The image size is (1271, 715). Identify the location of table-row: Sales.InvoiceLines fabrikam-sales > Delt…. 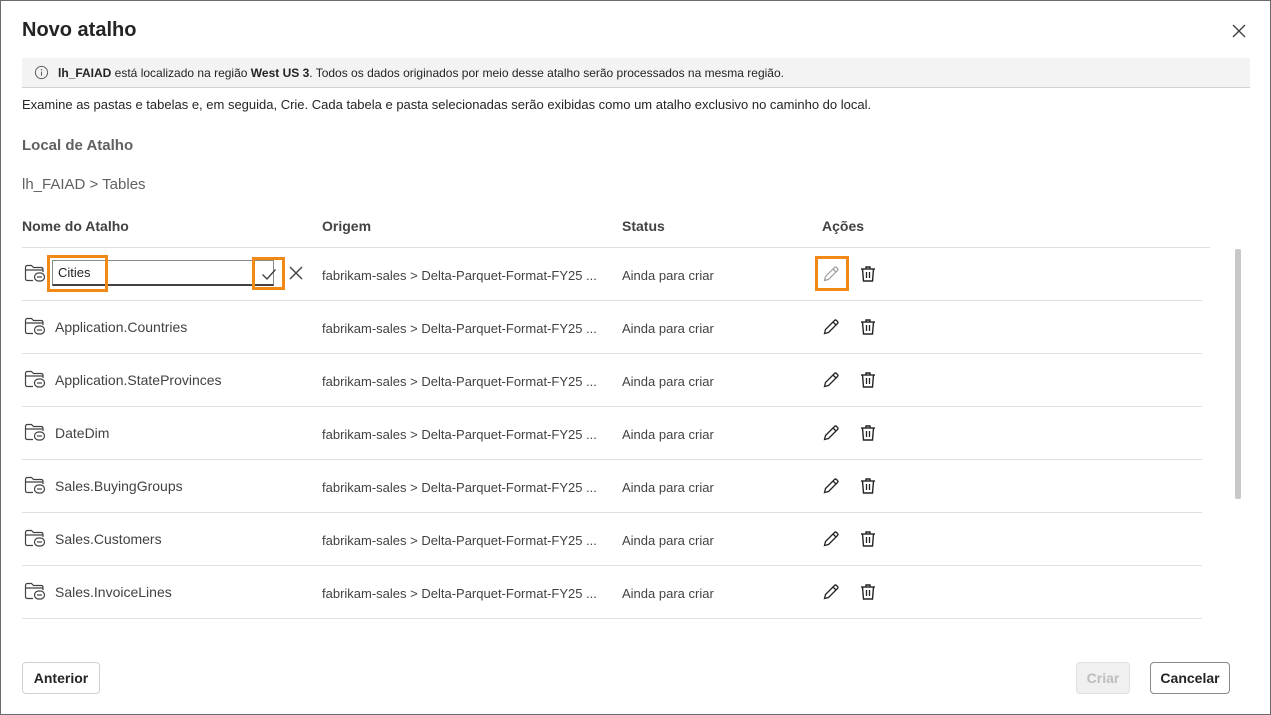
(612, 592).